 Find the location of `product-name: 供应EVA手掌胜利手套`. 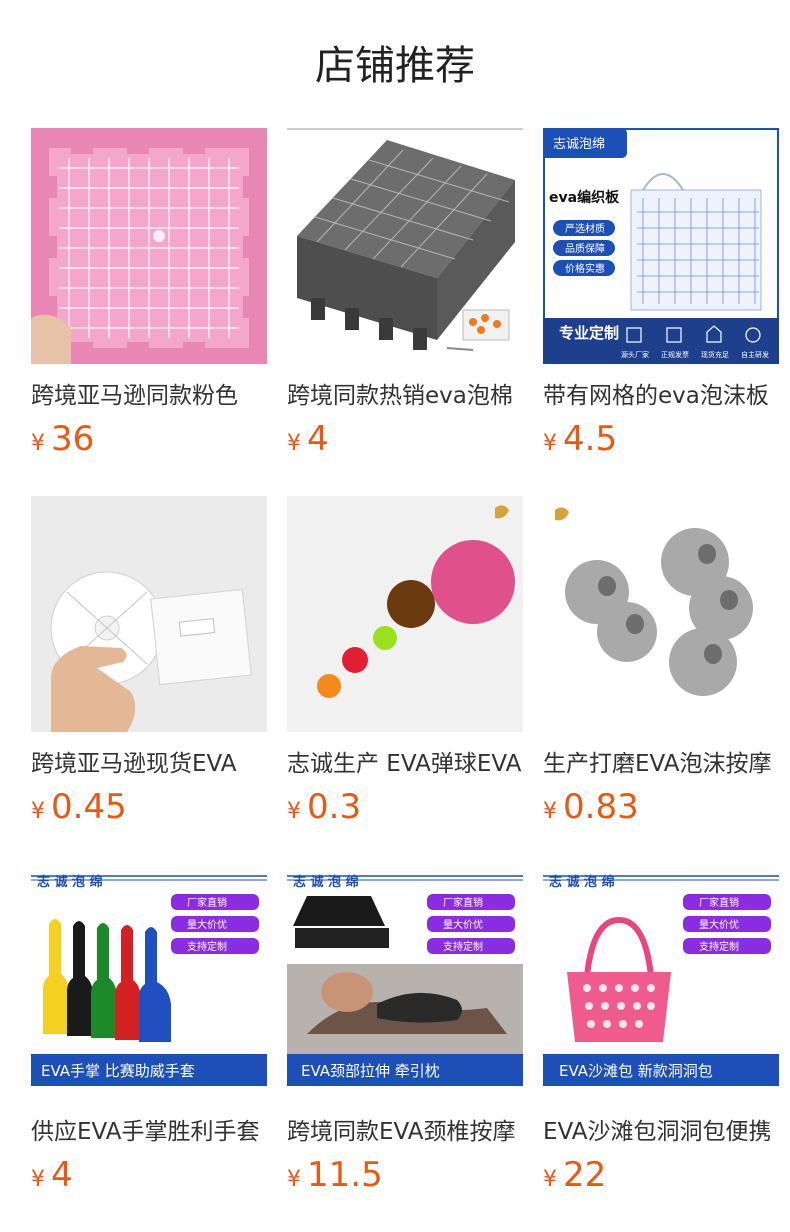

product-name: 供应EVA手掌胜利手套 is located at coordinates (149, 1132).